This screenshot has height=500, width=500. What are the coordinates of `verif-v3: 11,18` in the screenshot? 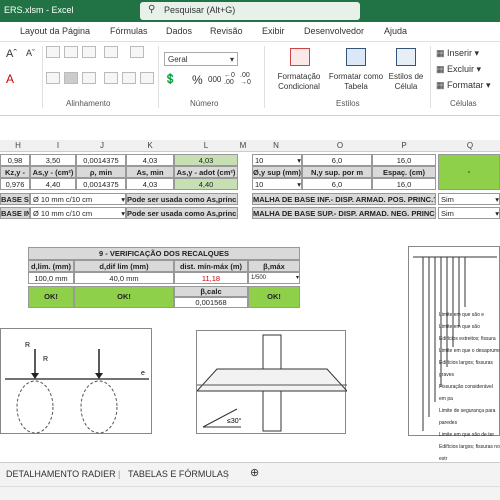 It's located at (211, 278).